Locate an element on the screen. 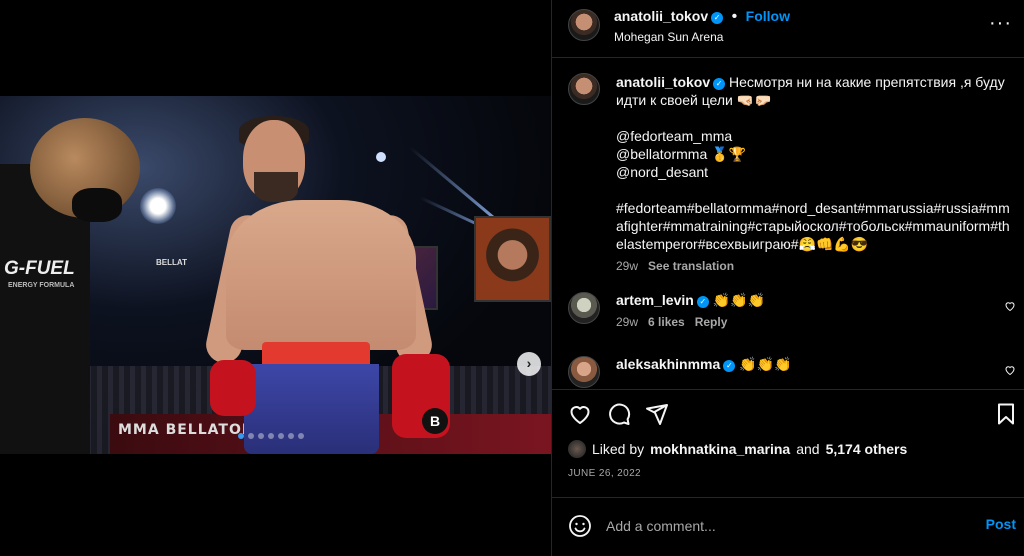  bookmark-save-icon is located at coordinates (1007, 415).